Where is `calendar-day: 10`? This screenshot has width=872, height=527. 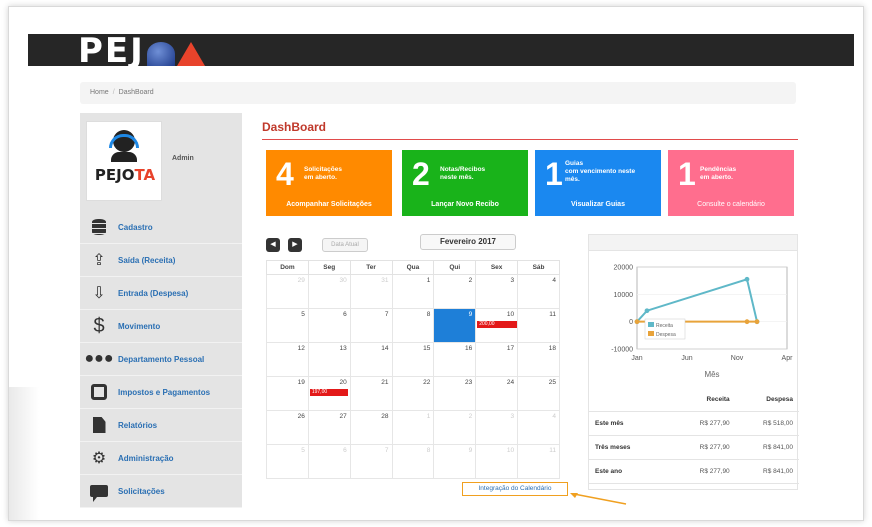 calendar-day: 10 is located at coordinates (497, 461).